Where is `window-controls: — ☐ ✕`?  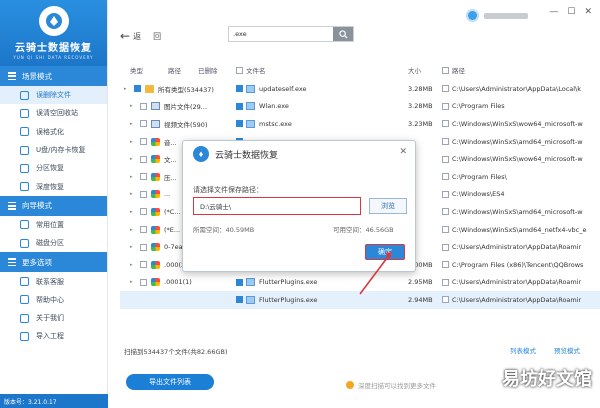 window-controls: — ☐ ✕ is located at coordinates (570, 12).